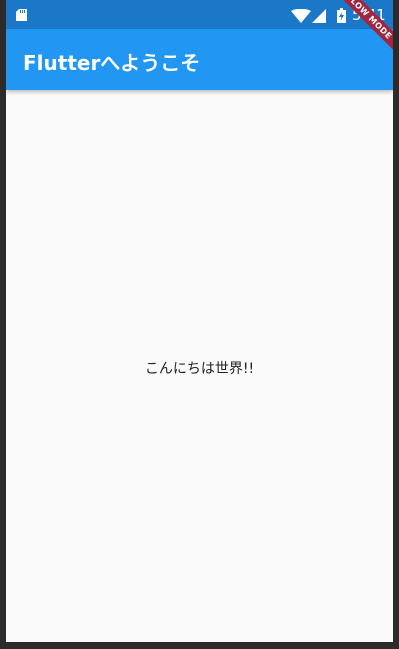 Image resolution: width=399 pixels, height=649 pixels. What do you see at coordinates (112, 63) in the screenshot?
I see `app-title: Flutterへようこそ` at bounding box center [112, 63].